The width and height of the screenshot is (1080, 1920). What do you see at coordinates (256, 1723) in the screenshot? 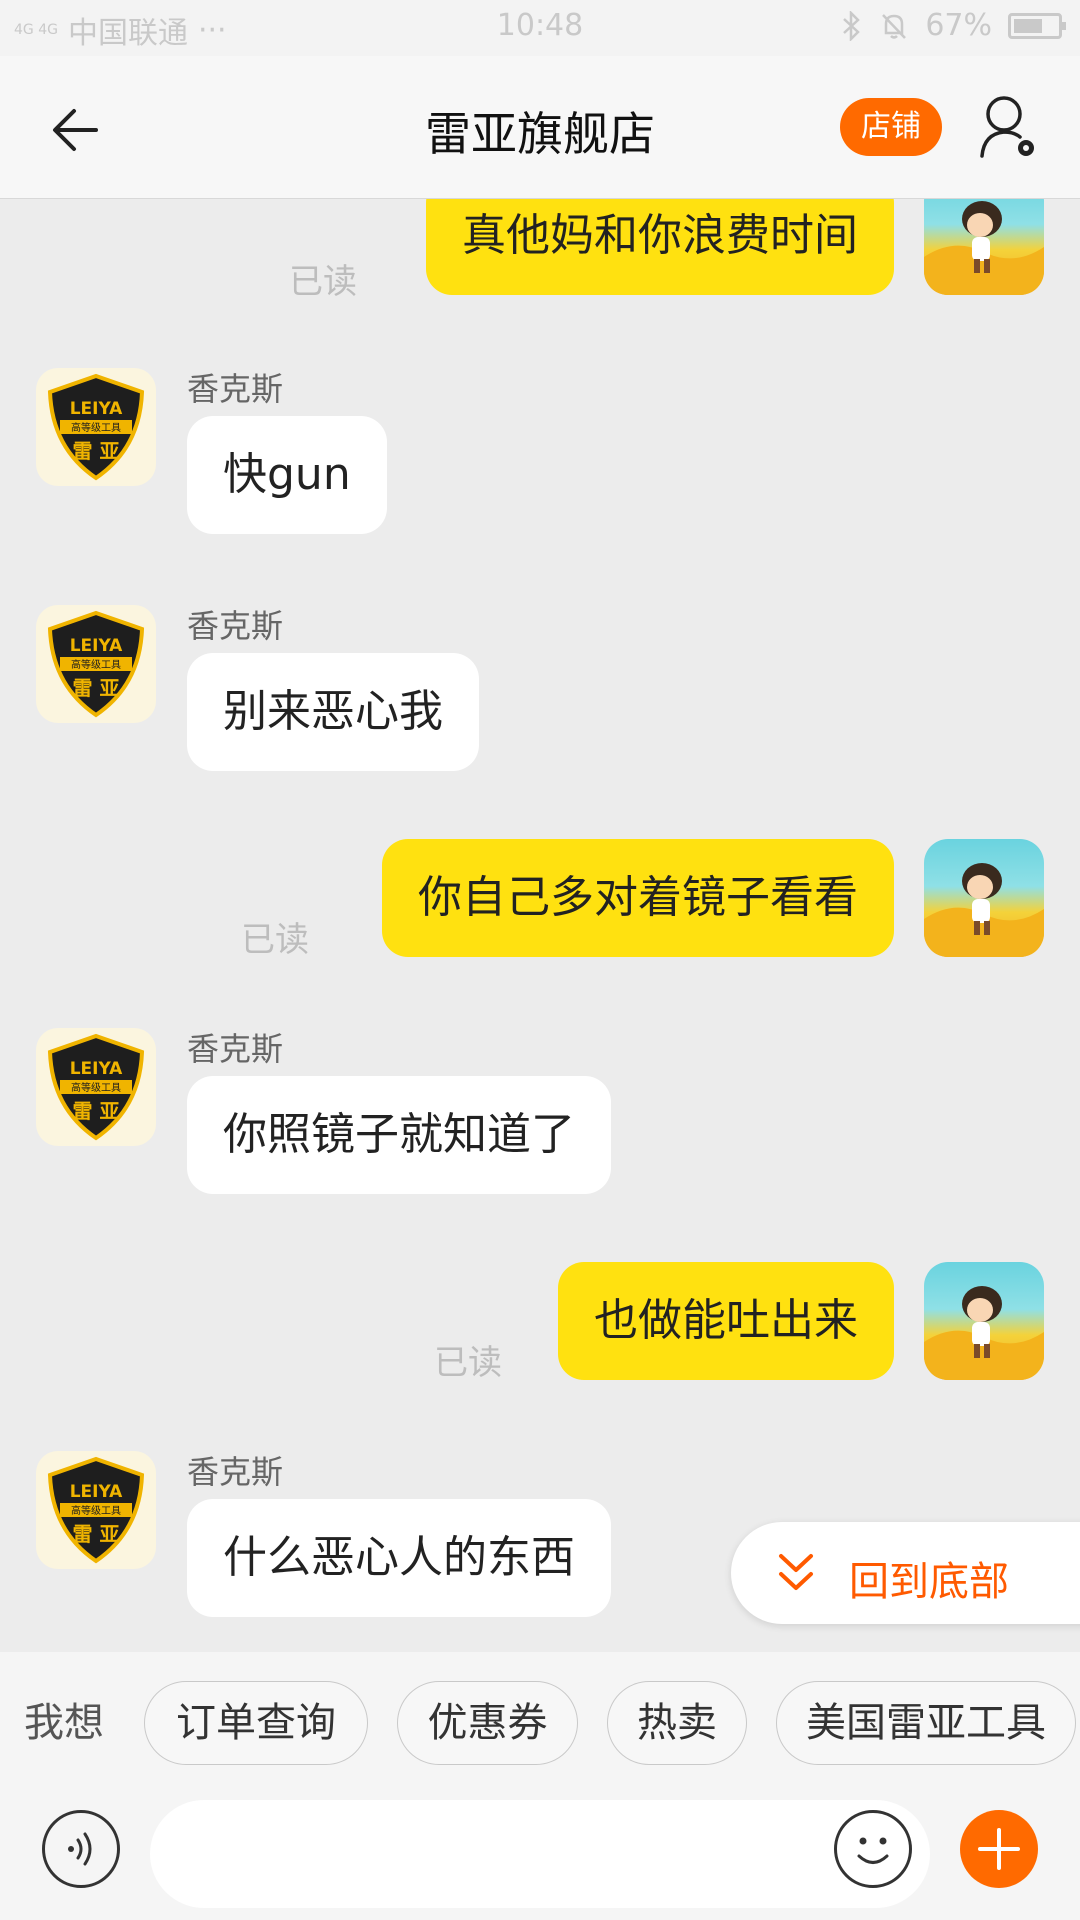
I see `quick-reply-chip: 订单查询` at bounding box center [256, 1723].